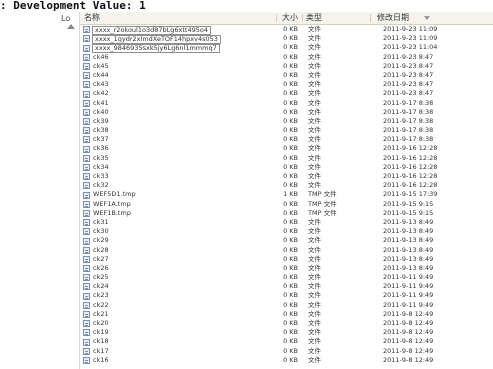  I want to click on file-row: ck19 0 KB 文件 2011-9-8 12:49, so click(286, 332).